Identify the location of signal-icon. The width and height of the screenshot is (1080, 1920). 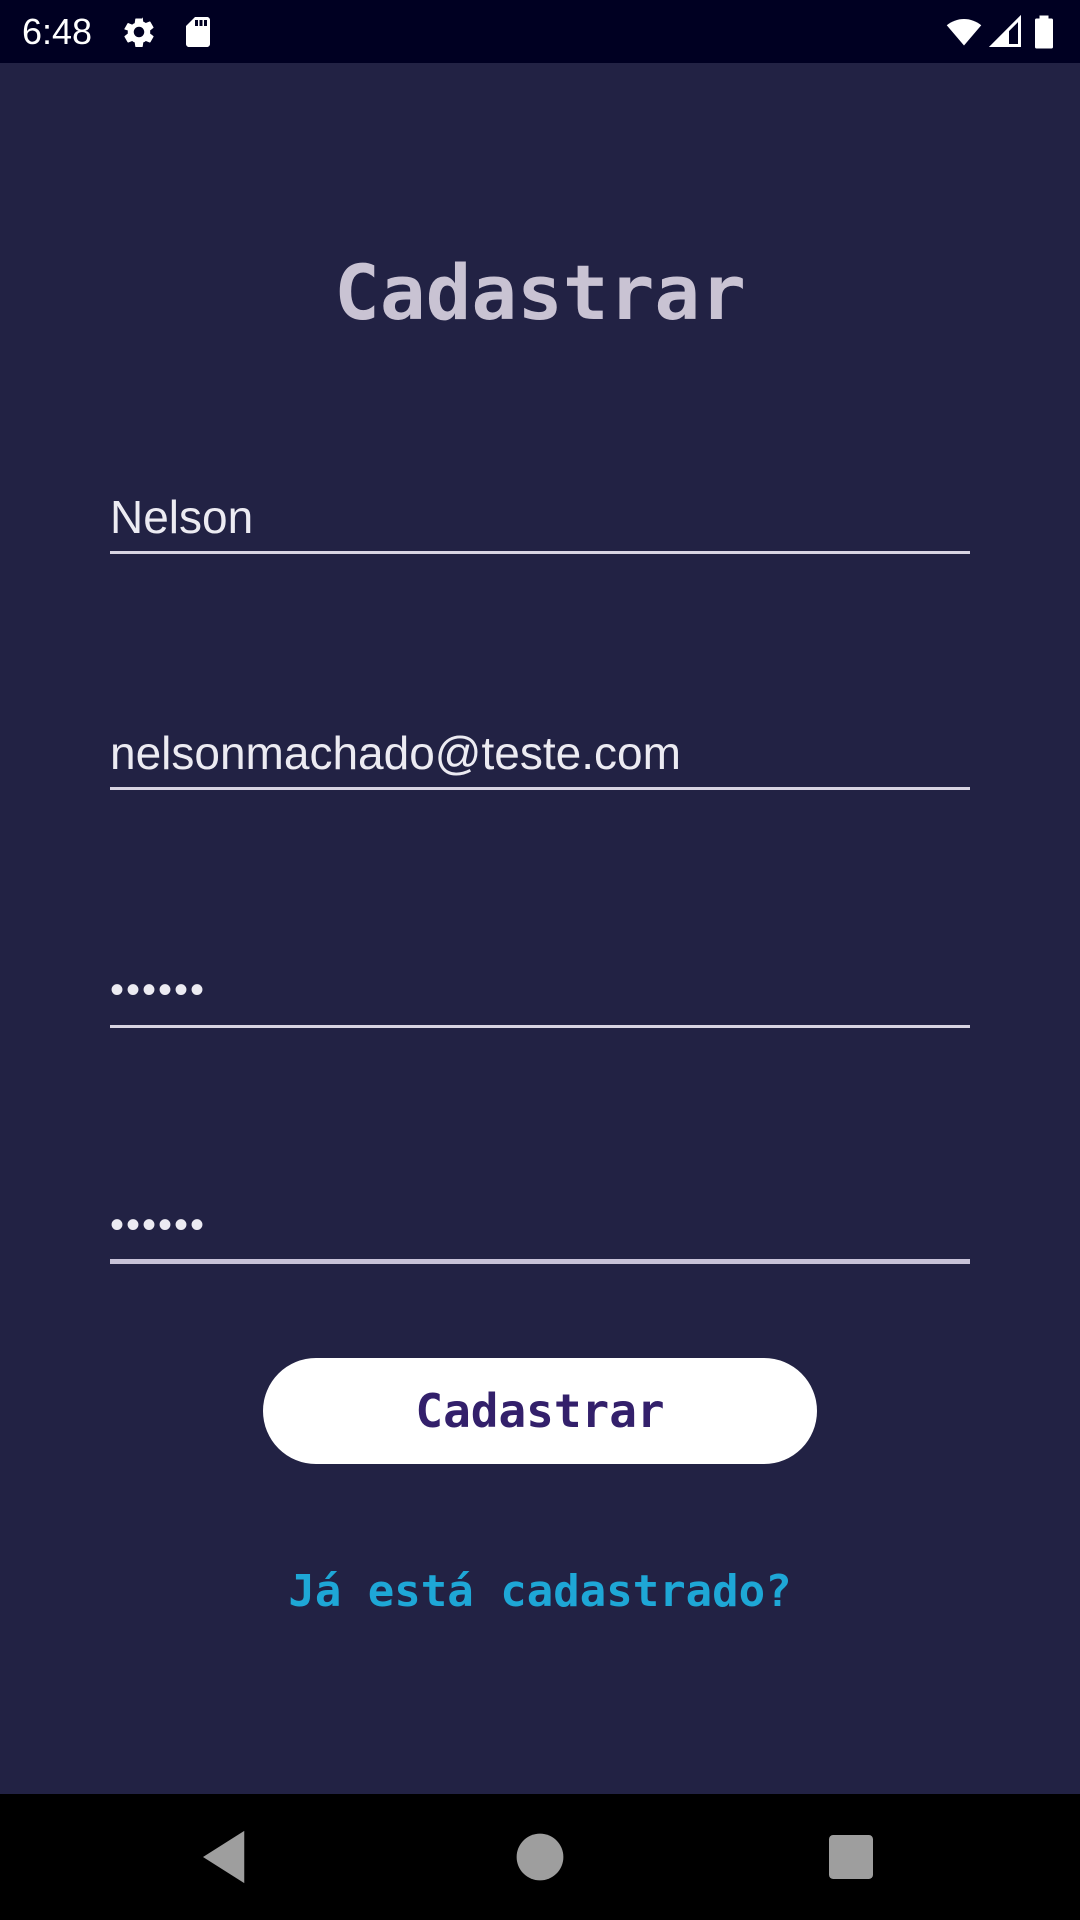
(1006, 32).